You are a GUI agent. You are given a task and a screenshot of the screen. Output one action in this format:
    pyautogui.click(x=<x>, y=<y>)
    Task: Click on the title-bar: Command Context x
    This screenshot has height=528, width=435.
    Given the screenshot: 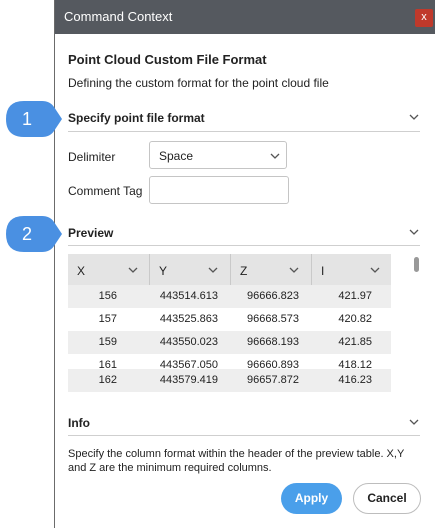 What is the action you would take?
    pyautogui.click(x=245, y=17)
    